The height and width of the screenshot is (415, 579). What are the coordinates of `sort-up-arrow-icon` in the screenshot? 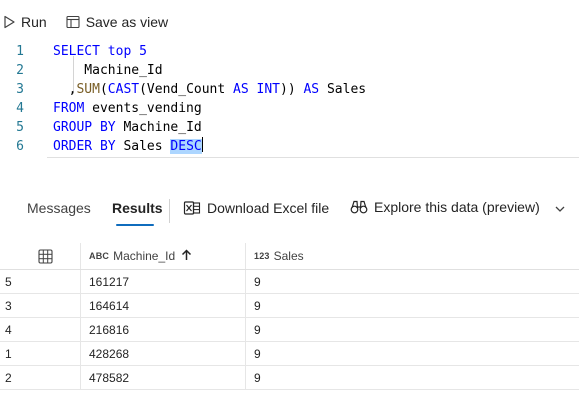 It's located at (186, 256).